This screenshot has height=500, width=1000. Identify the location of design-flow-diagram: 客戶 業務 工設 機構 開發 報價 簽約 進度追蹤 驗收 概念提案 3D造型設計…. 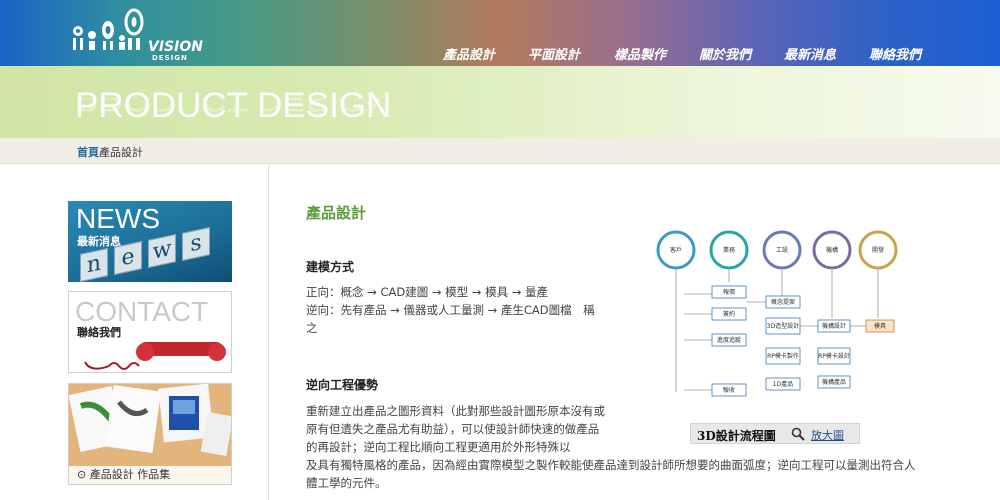
(775, 322).